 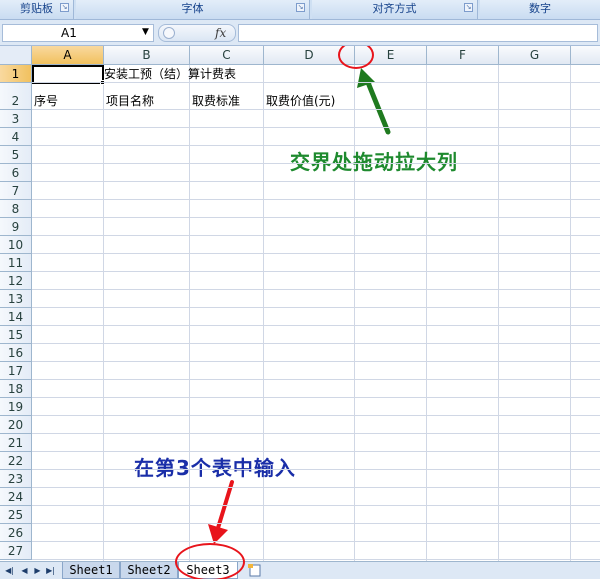 I want to click on sheet-tab-1: Sheet1, so click(x=91, y=570).